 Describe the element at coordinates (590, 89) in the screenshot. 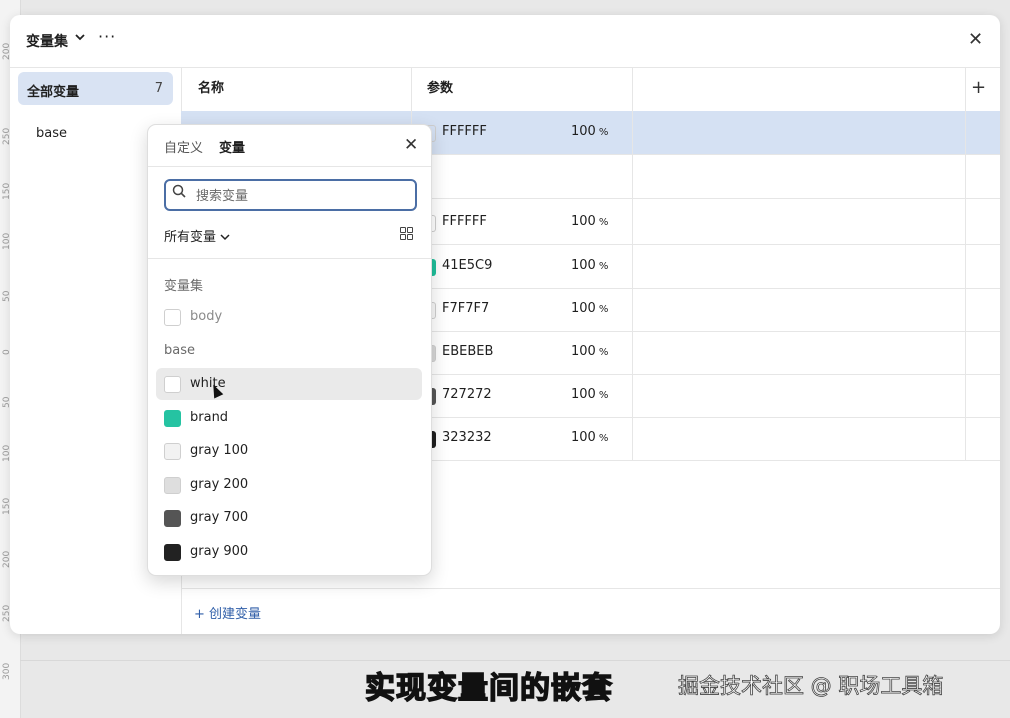

I see `table-header: 名称 参数 +` at that location.